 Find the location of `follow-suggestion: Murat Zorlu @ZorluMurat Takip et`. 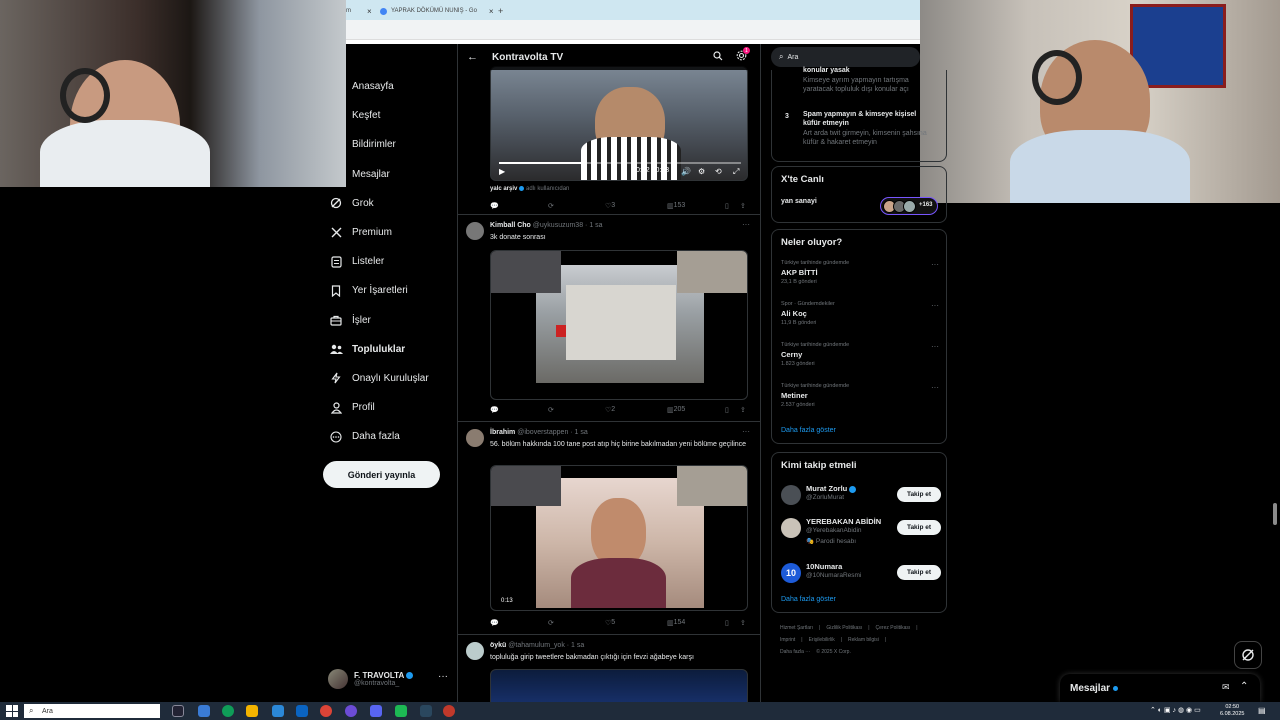

follow-suggestion: Murat Zorlu @ZorluMurat Takip et is located at coordinates (861, 496).